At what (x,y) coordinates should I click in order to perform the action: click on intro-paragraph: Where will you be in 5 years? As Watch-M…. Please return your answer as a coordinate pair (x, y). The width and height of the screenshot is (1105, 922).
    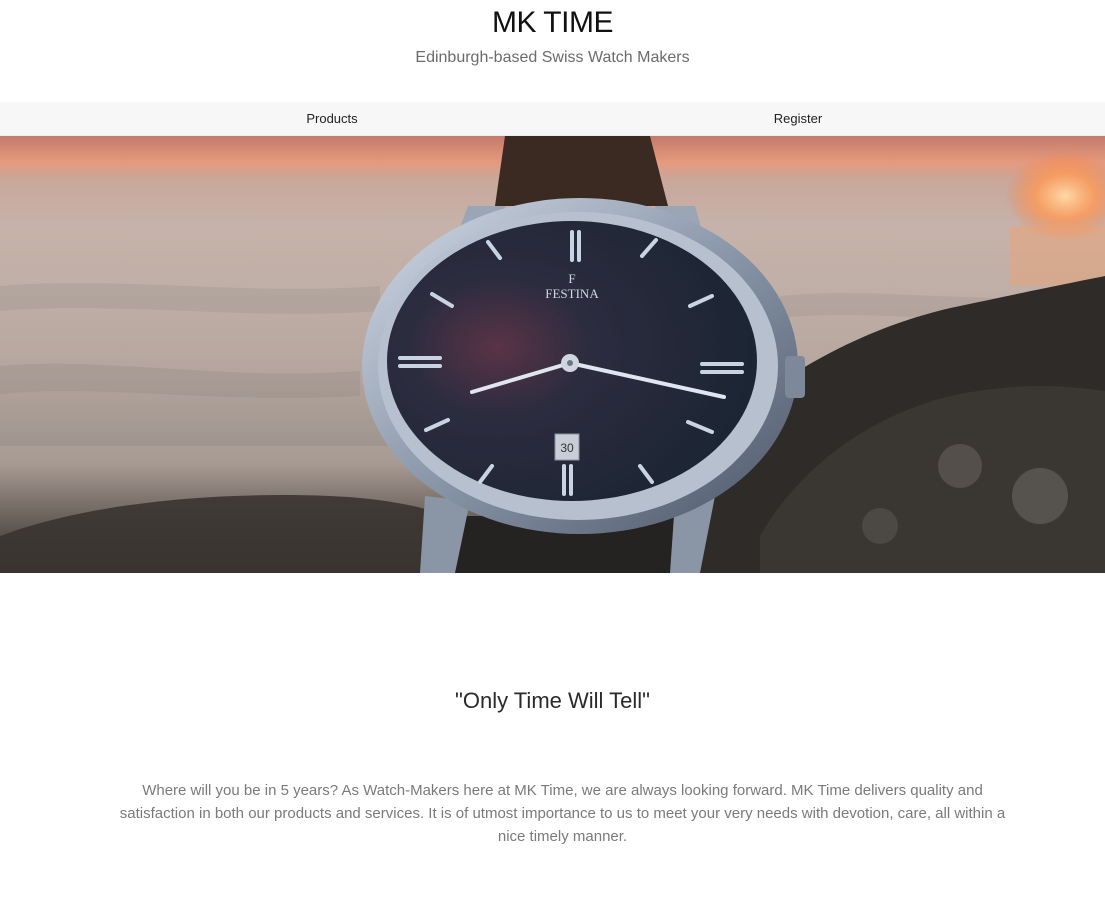
    Looking at the image, I should click on (562, 813).